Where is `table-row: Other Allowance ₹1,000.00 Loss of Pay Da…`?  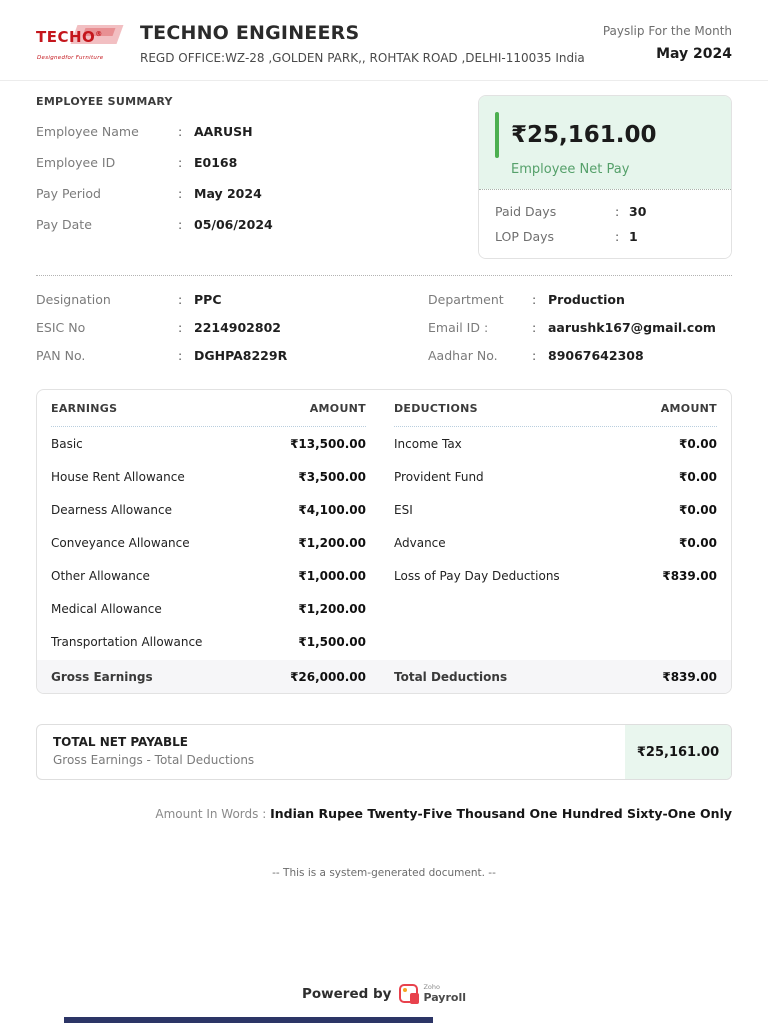 table-row: Other Allowance ₹1,000.00 Loss of Pay Da… is located at coordinates (384, 575).